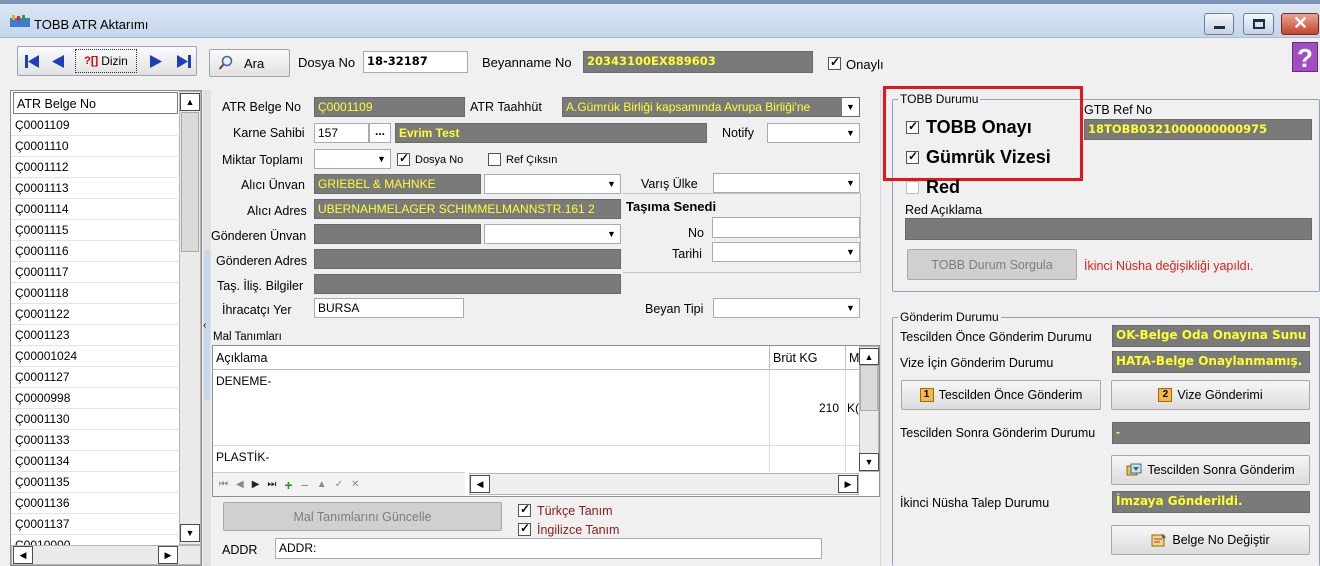 Image resolution: width=1320 pixels, height=566 pixels. What do you see at coordinates (240, 484) in the screenshot?
I see `nav-prev-icon: ◀` at bounding box center [240, 484].